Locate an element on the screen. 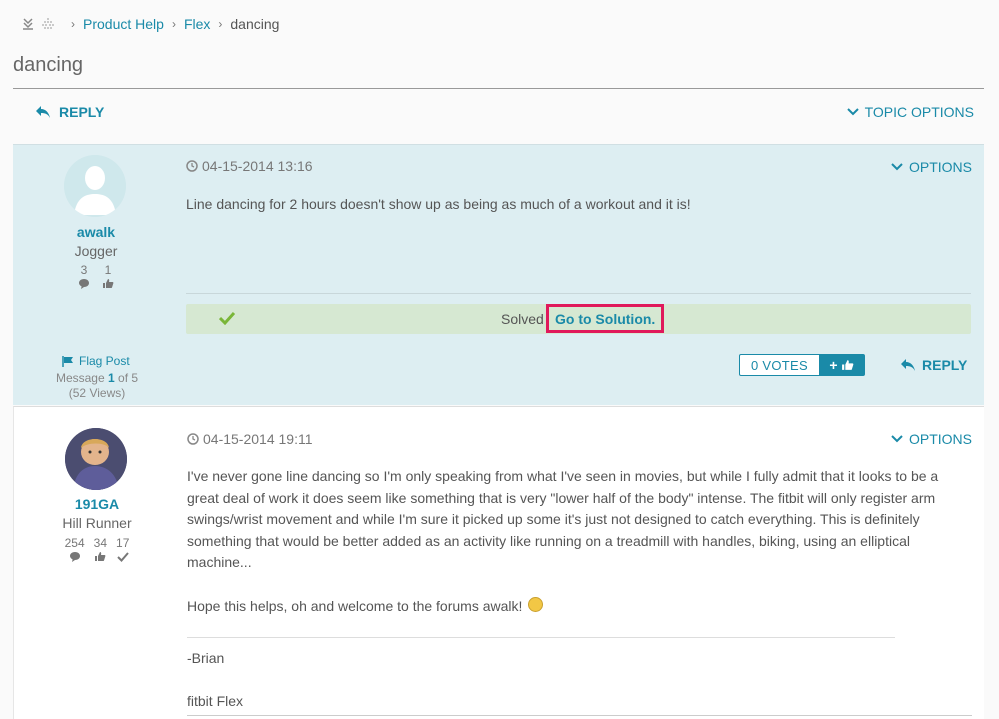  message-prefix: Message is located at coordinates (80, 378).